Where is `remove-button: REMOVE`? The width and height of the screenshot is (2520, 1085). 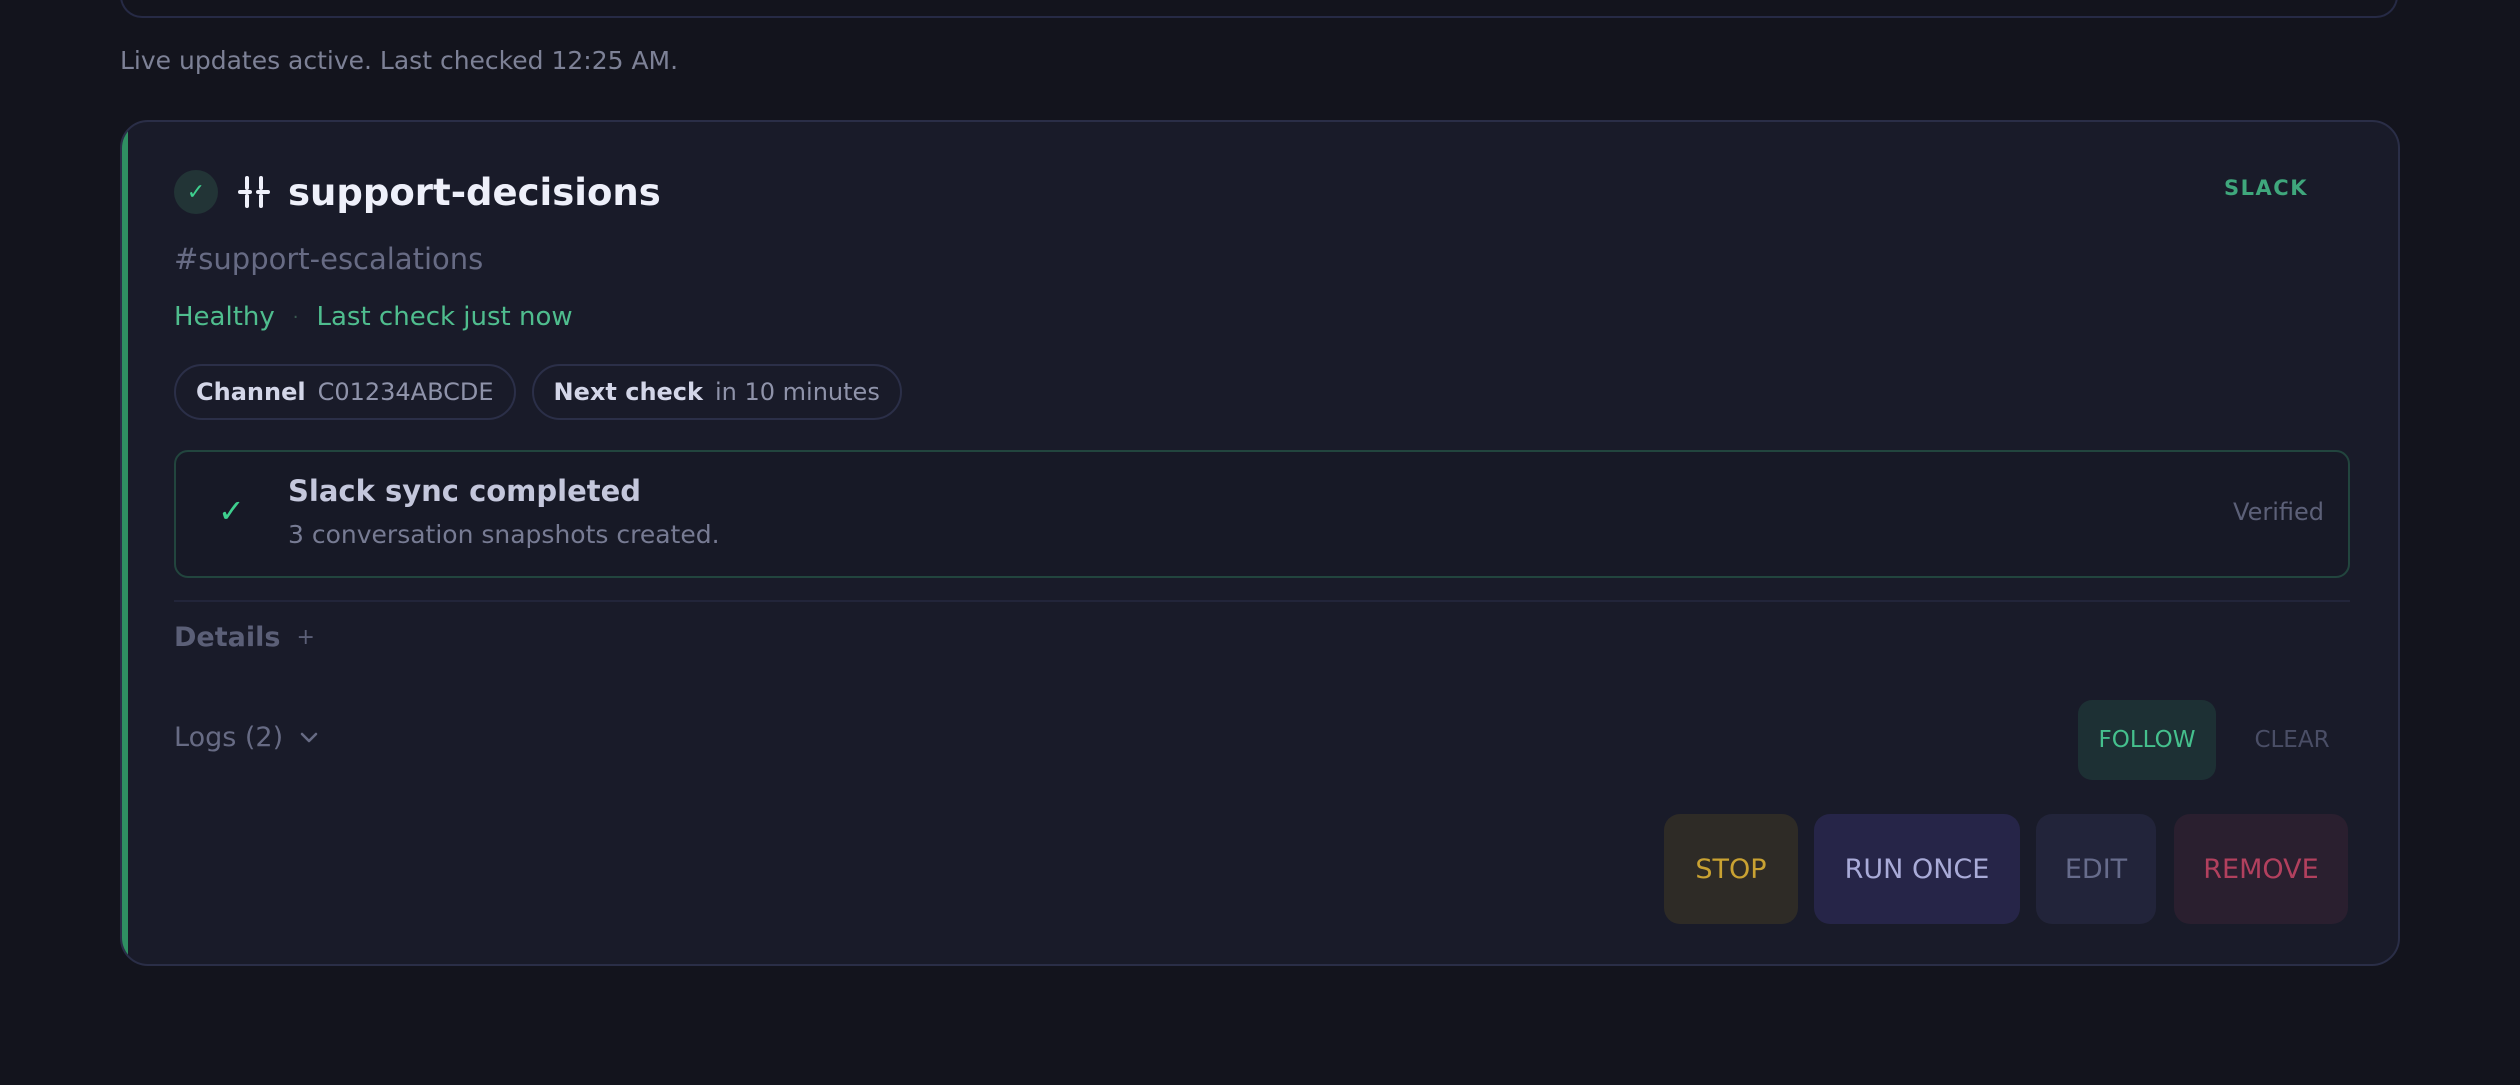
remove-button: REMOVE is located at coordinates (2261, 869).